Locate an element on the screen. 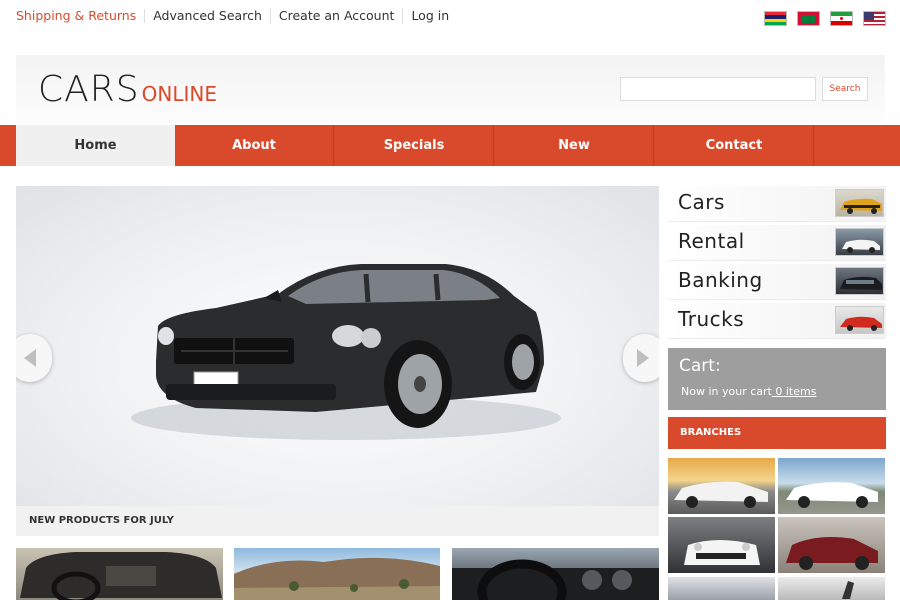  site-logo: CARS ONLINE is located at coordinates (127, 89).